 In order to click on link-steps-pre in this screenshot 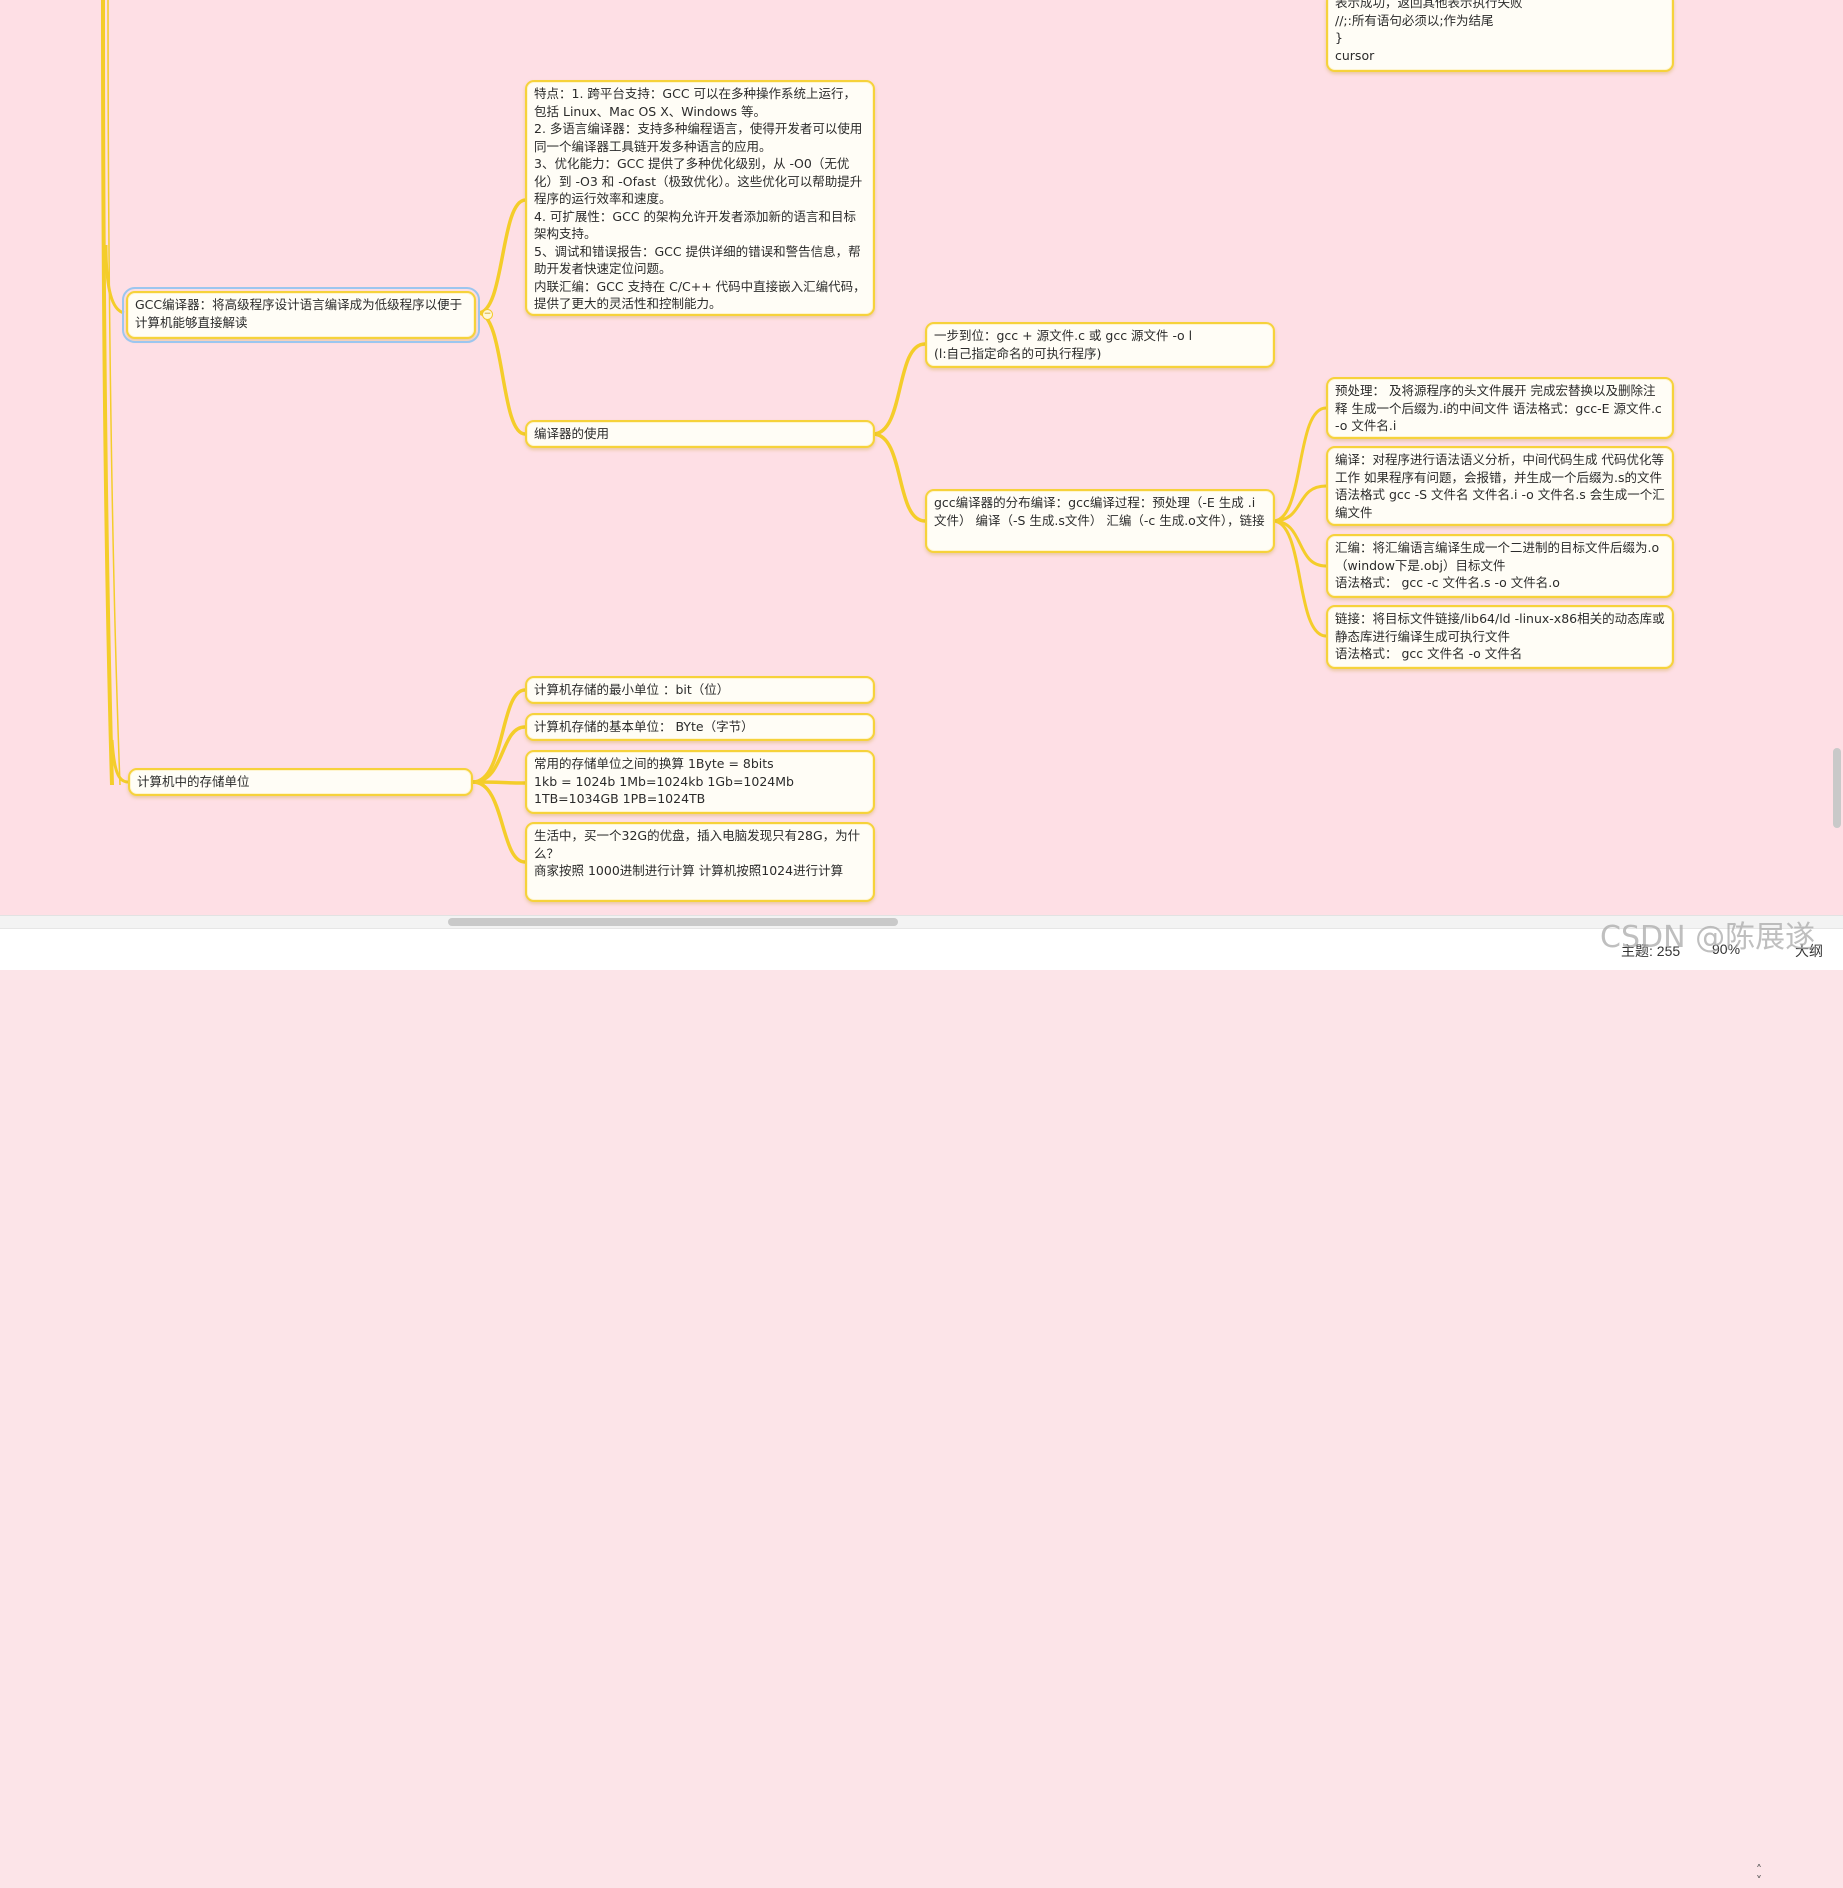, I will do `click(1299, 464)`.